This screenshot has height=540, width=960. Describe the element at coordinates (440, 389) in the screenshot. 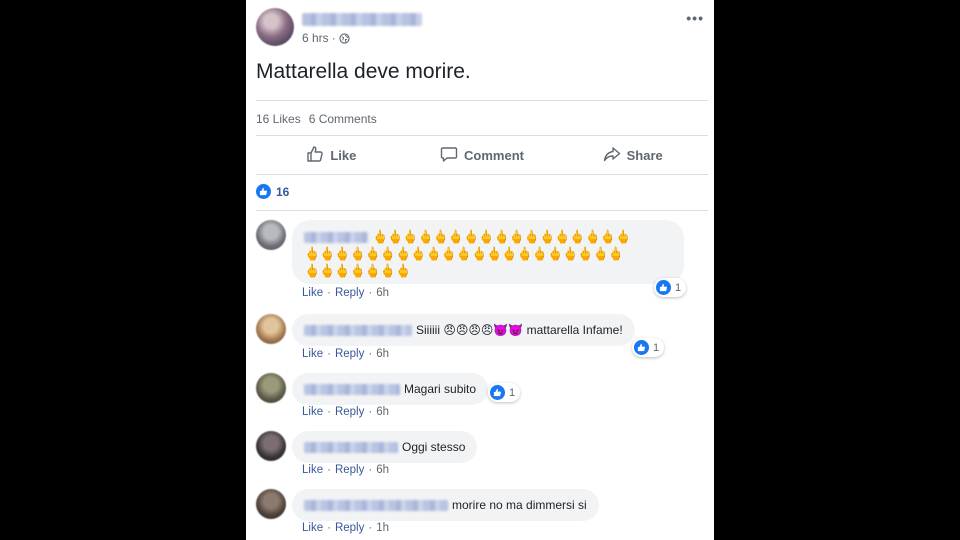

I see `comment-text: Magari subito` at that location.